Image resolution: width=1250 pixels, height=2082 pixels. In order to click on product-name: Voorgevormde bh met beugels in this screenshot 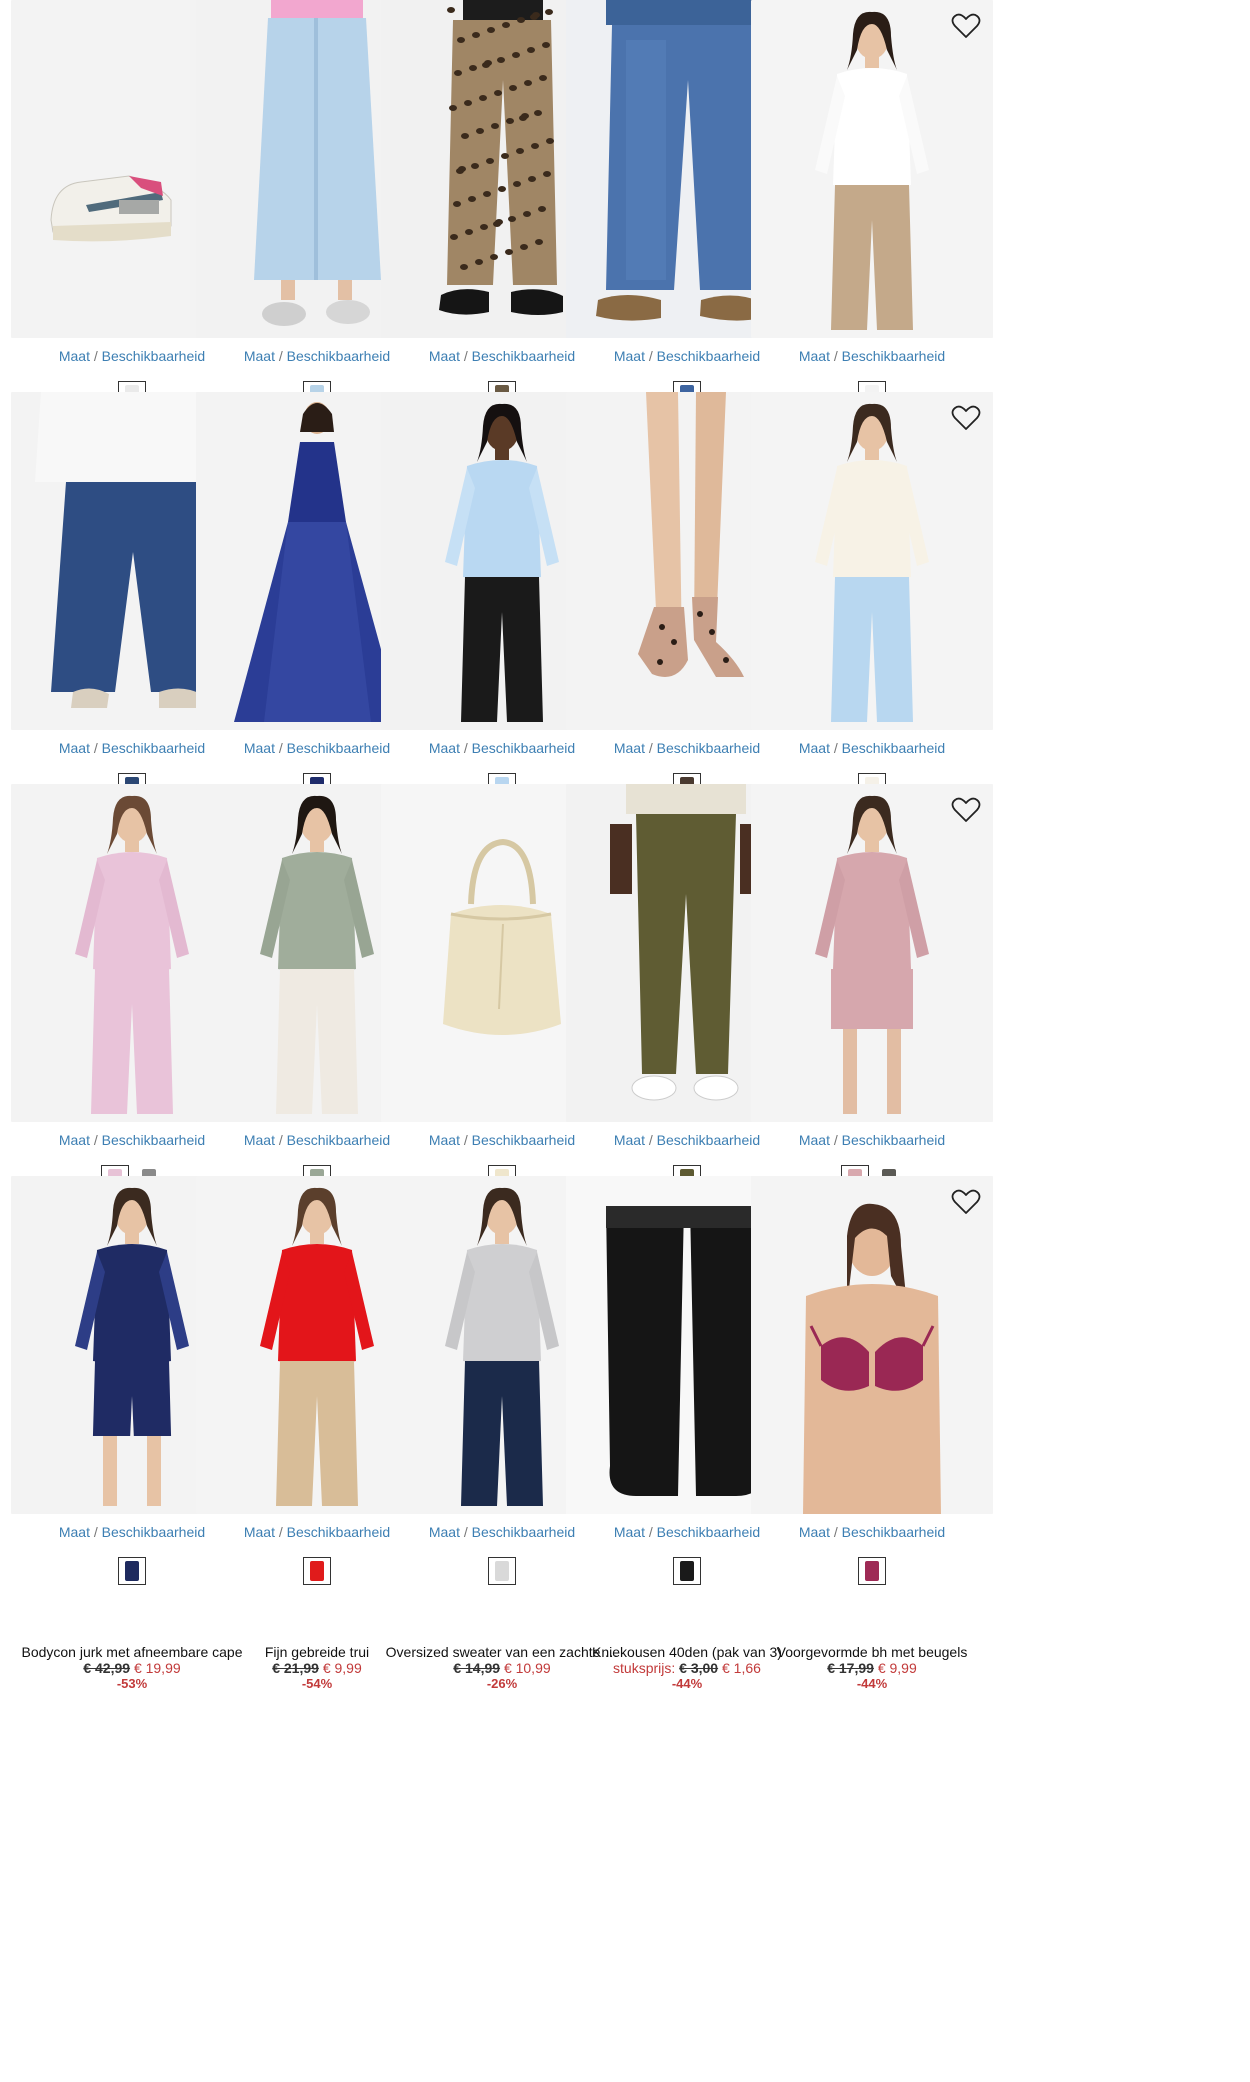, I will do `click(872, 1652)`.